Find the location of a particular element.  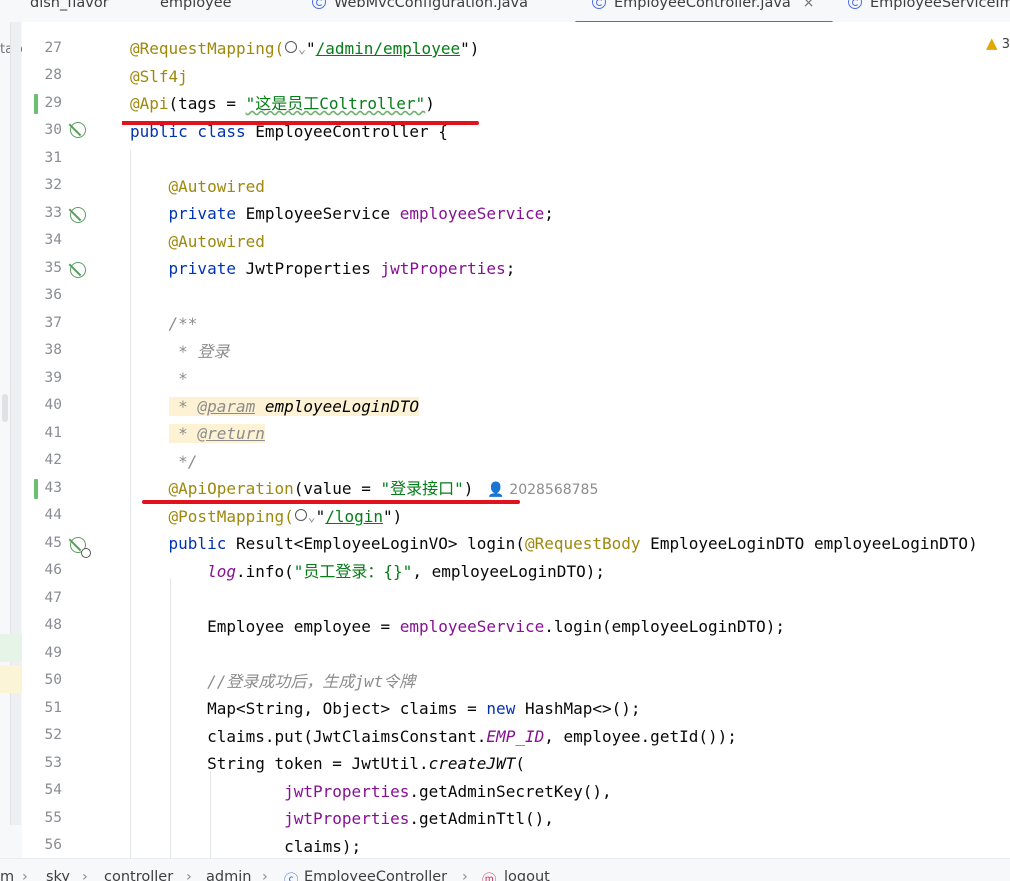

line-number: 38 is located at coordinates (53, 350).